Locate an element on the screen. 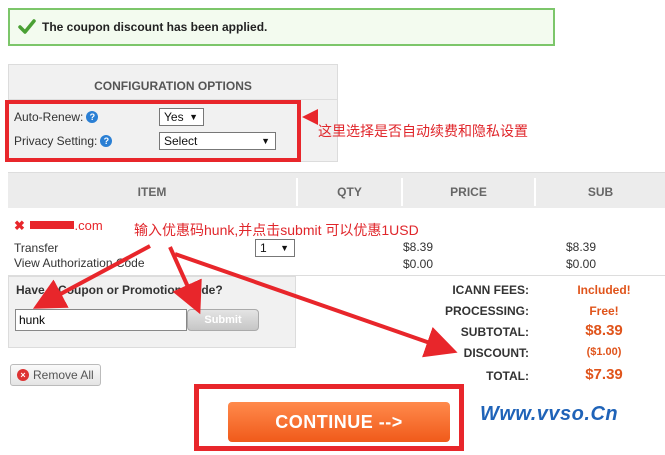  arrow-to-coupon-input is located at coordinates (91, 276).